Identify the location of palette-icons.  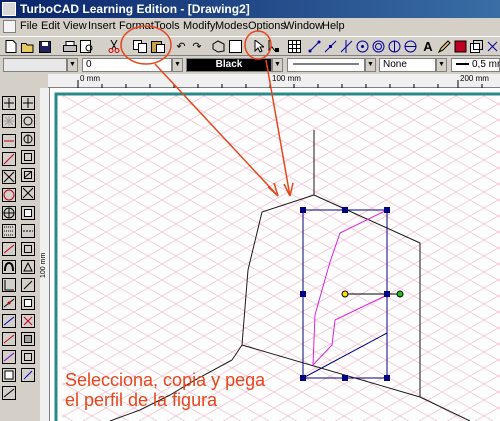
(18, 248).